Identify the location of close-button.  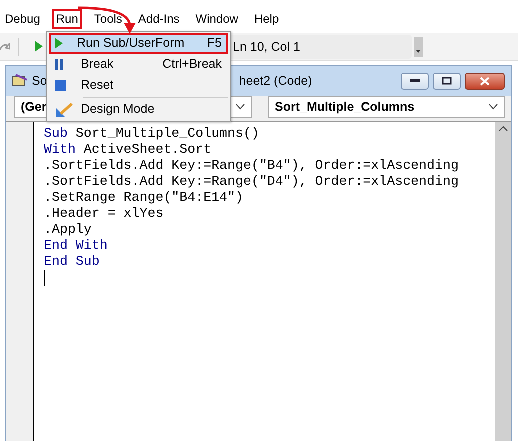
(485, 81).